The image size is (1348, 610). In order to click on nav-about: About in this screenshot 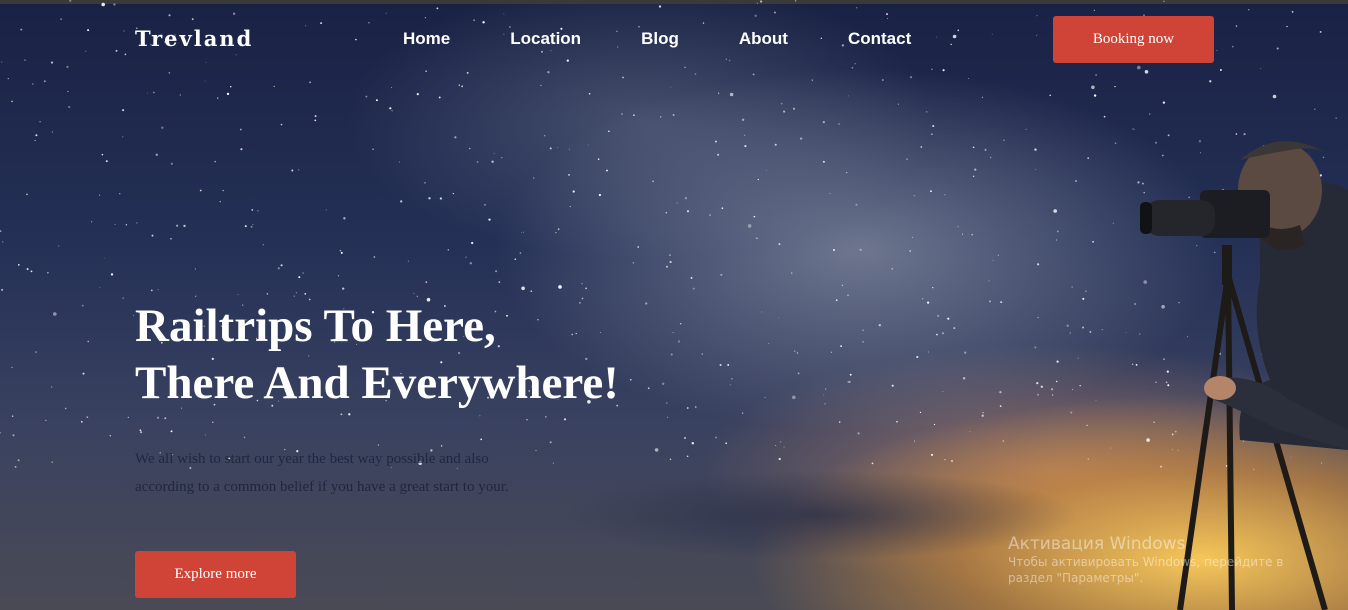, I will do `click(763, 39)`.